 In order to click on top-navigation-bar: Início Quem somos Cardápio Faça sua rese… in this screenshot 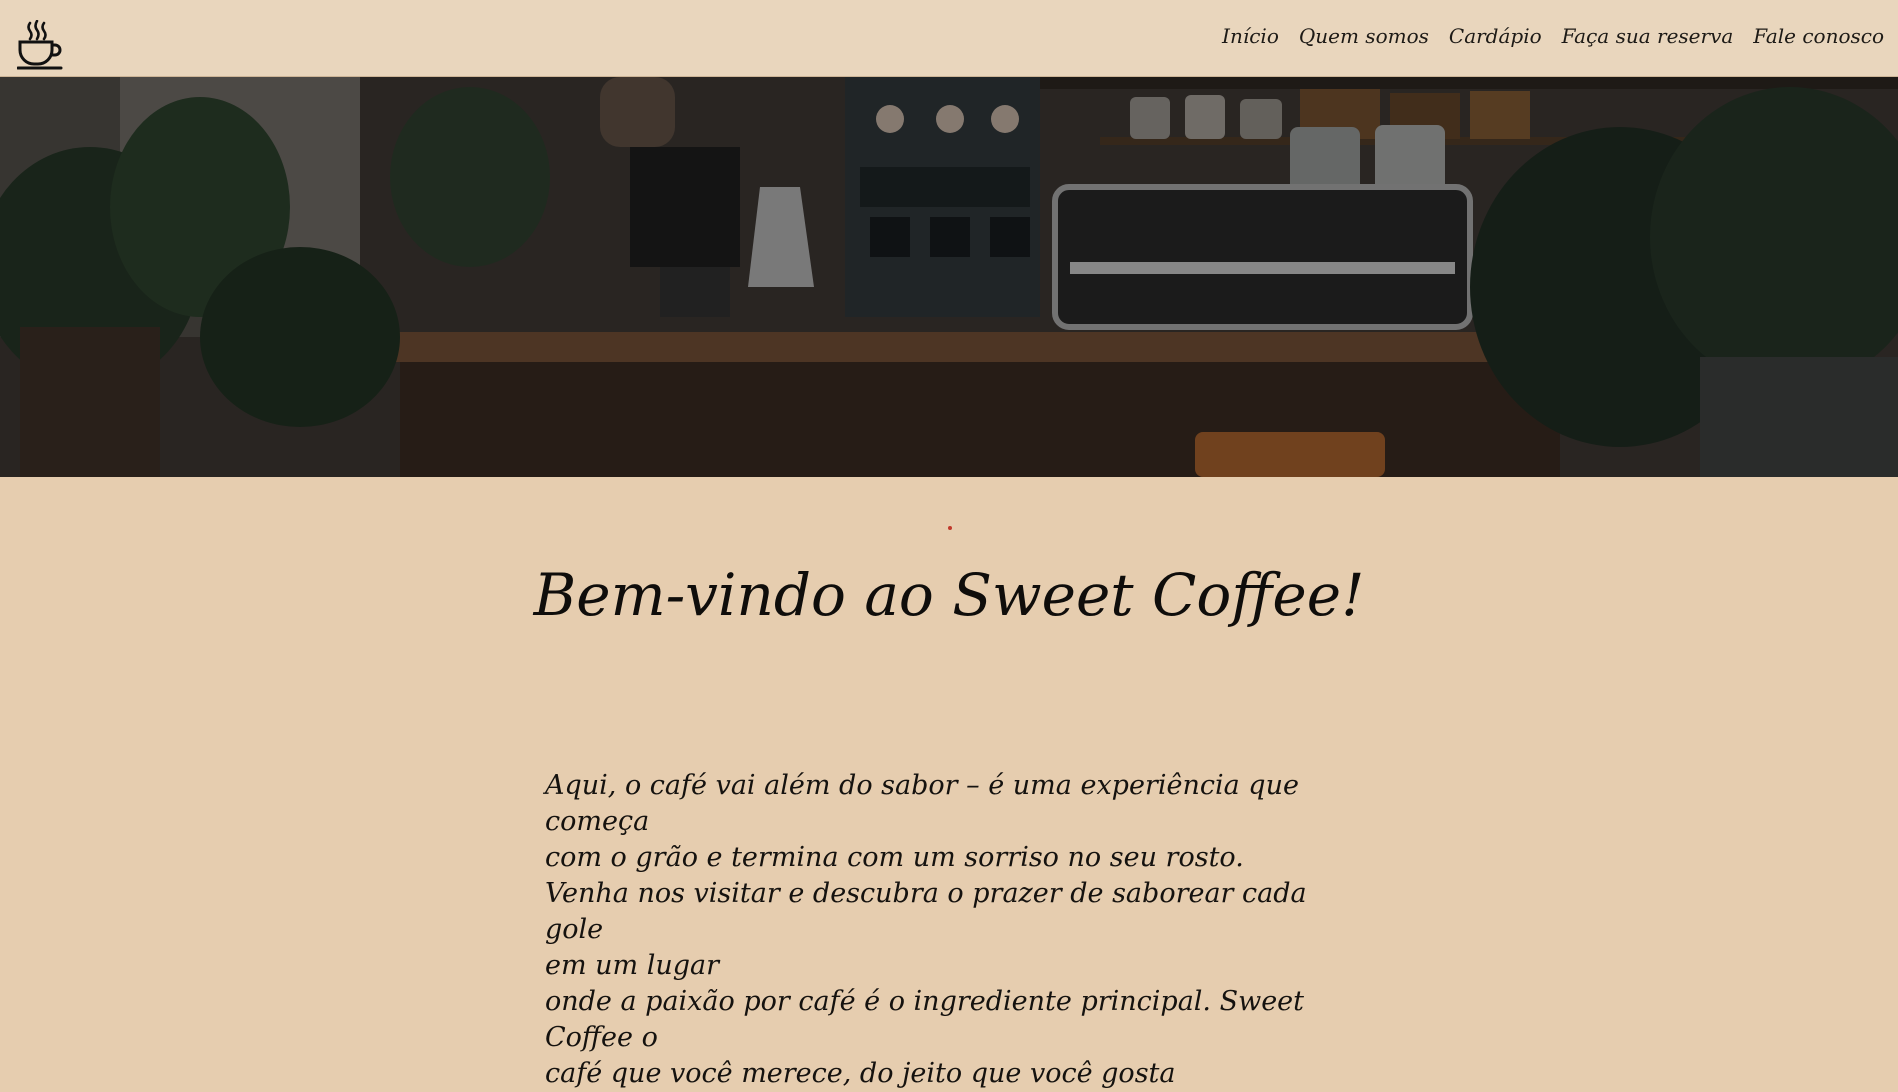, I will do `click(949, 38)`.